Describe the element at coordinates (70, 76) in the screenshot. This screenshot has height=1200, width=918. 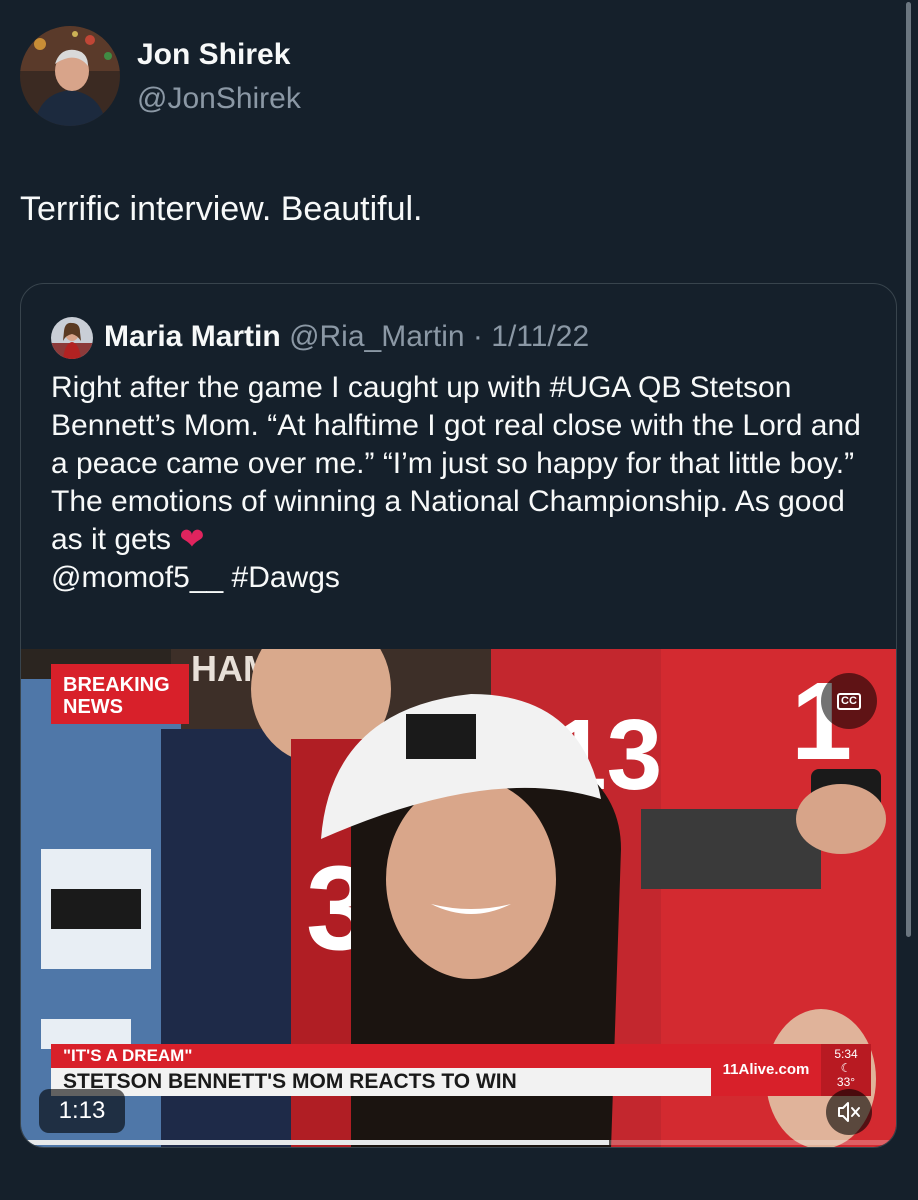
I see `author-avatar` at that location.